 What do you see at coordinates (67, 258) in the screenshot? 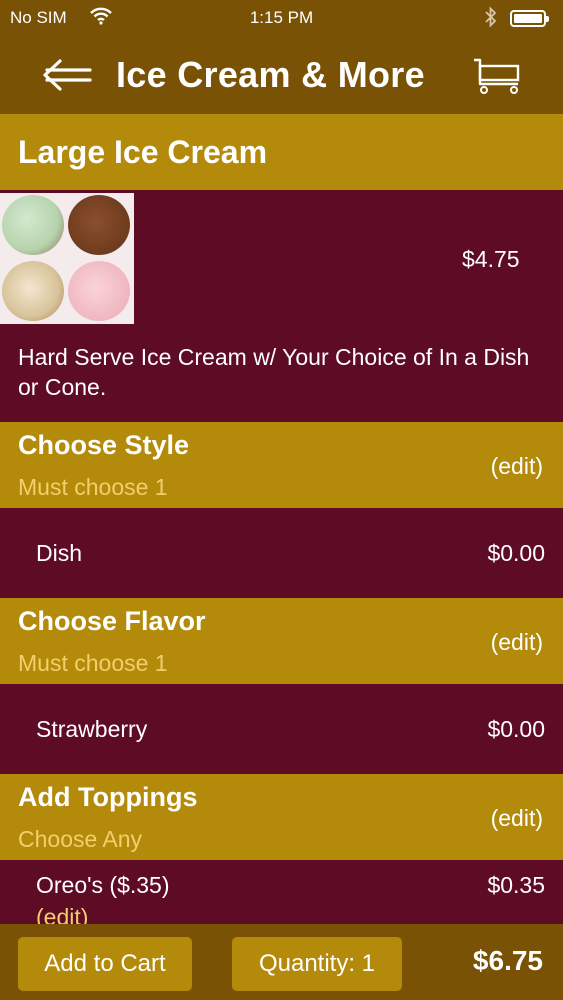
I see `item-photo` at bounding box center [67, 258].